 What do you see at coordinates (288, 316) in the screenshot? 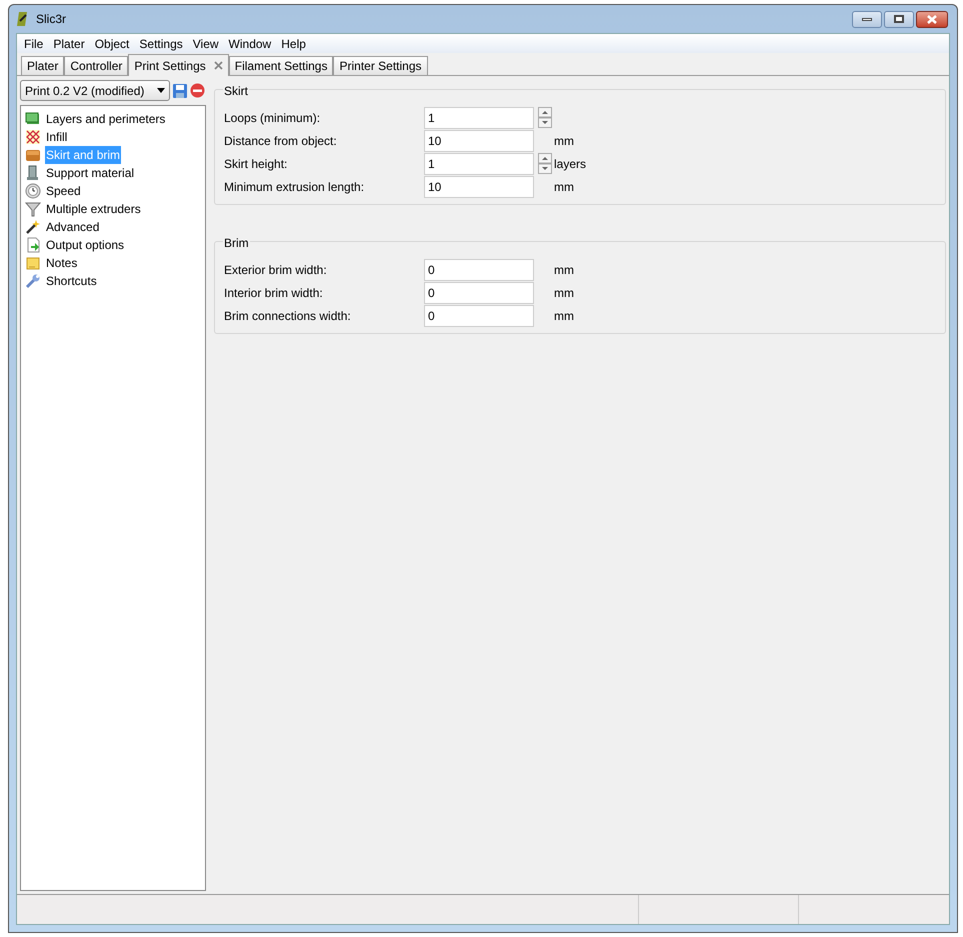
I see `field-label: Brim connections width:` at bounding box center [288, 316].